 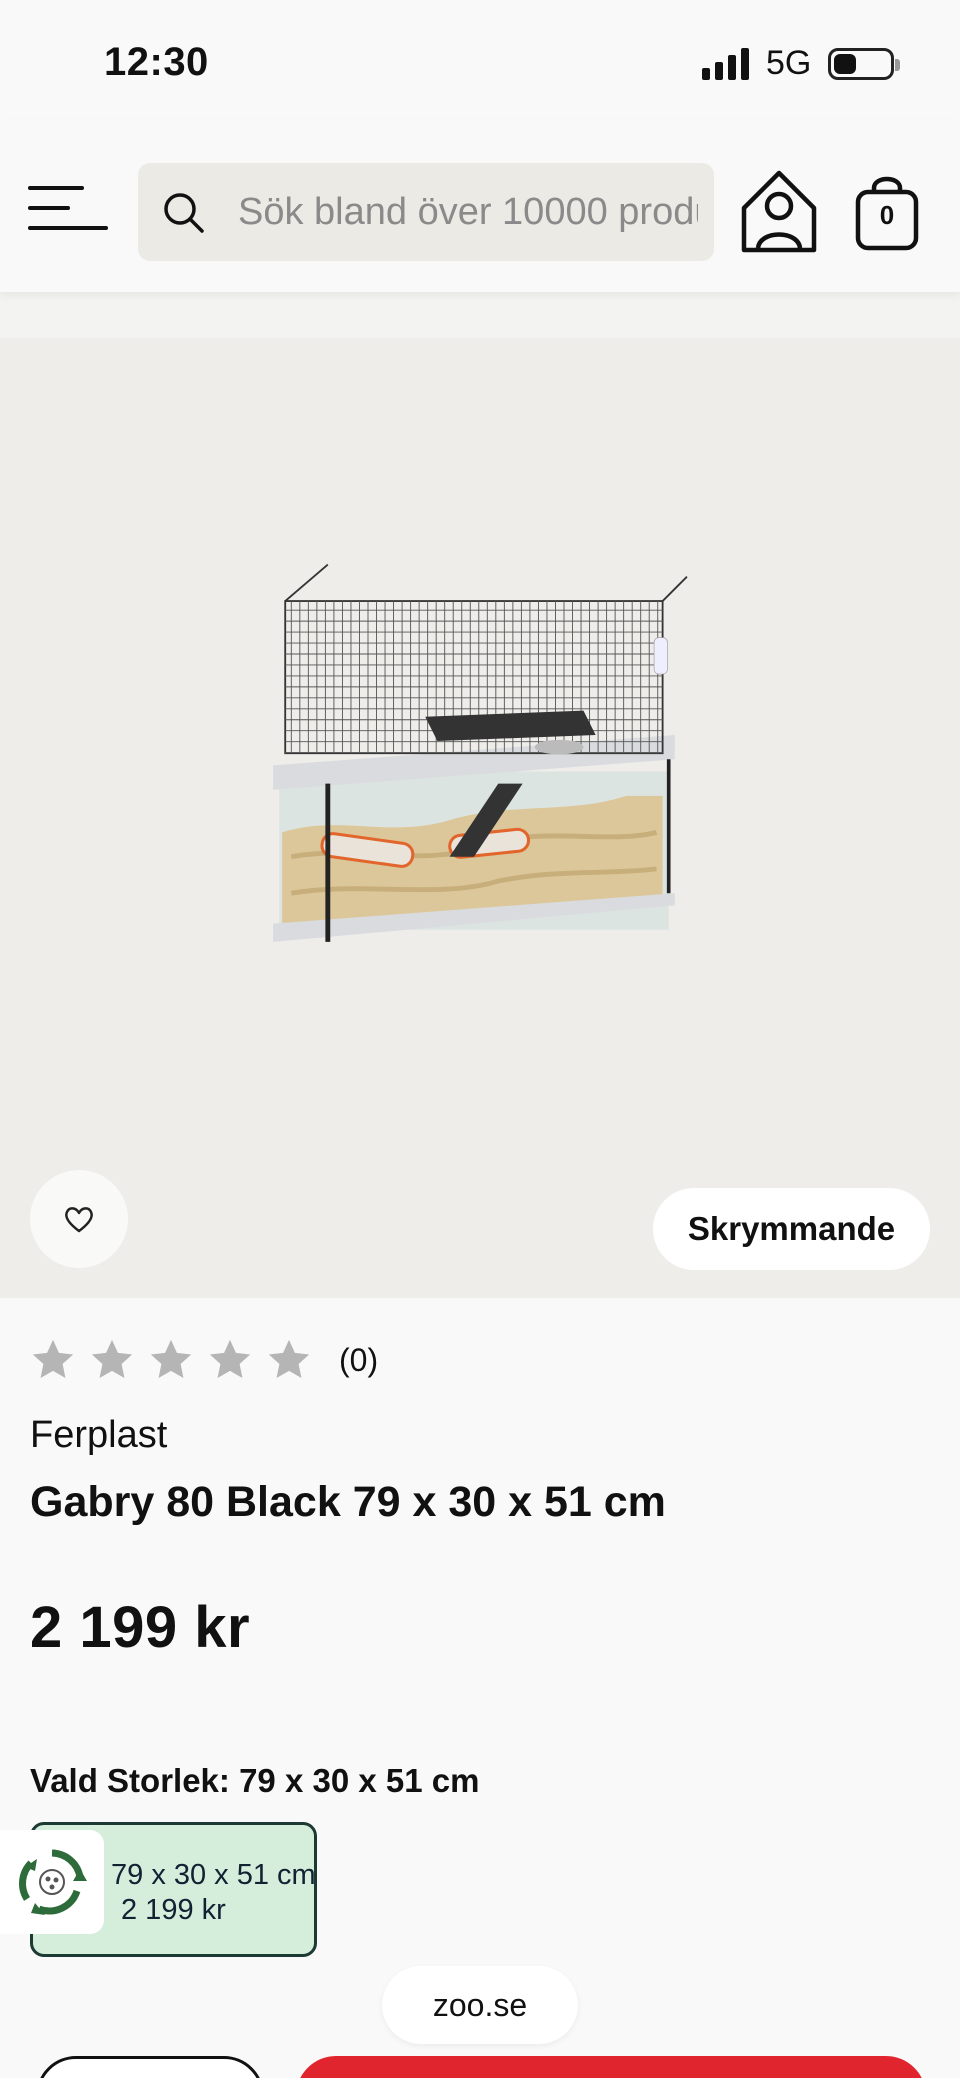 I want to click on size-option-dimensions: 79 x 30 x 51 cm, so click(x=213, y=1875).